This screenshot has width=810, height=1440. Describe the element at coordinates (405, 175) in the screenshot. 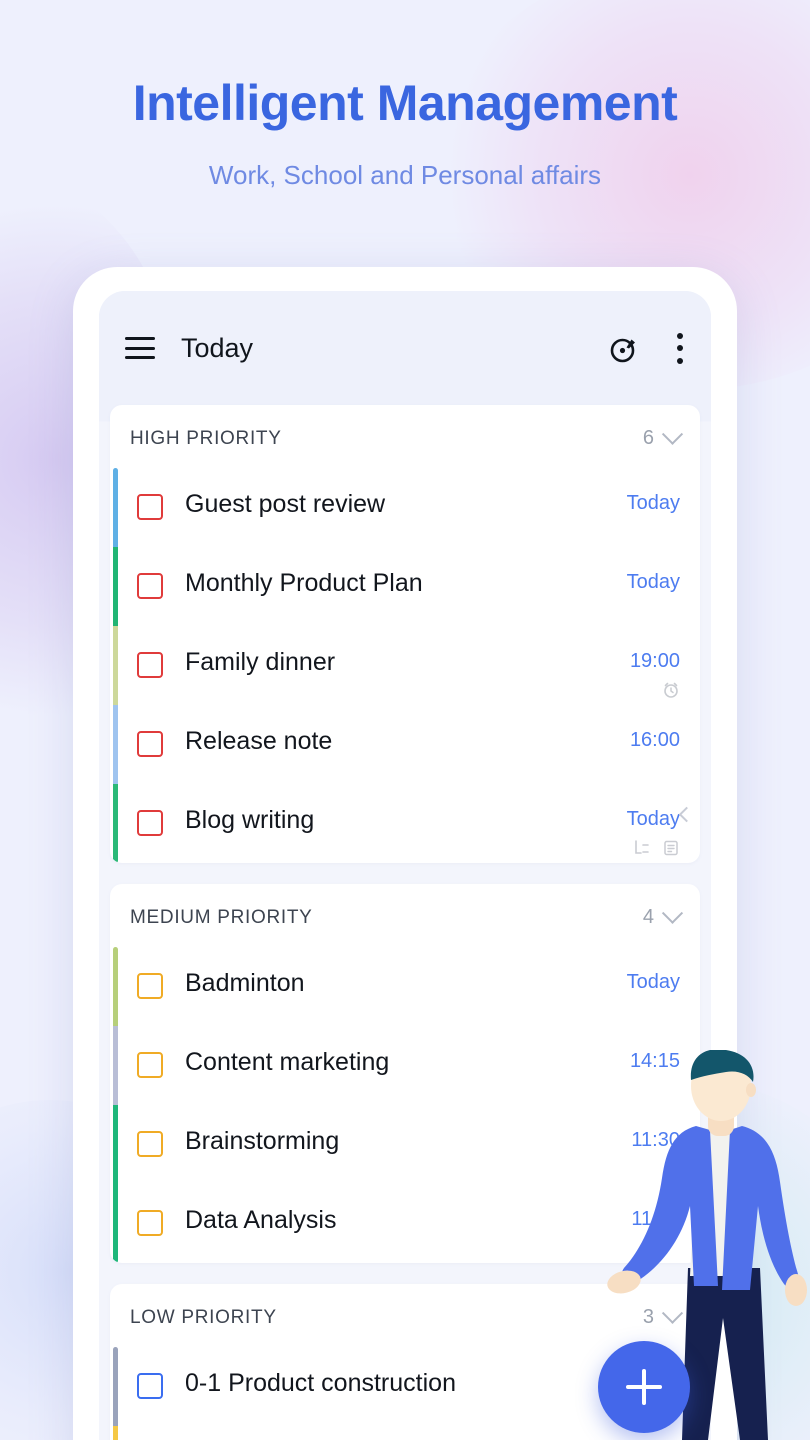

I see `page-subtitle: Work, School and Personal affairs` at that location.